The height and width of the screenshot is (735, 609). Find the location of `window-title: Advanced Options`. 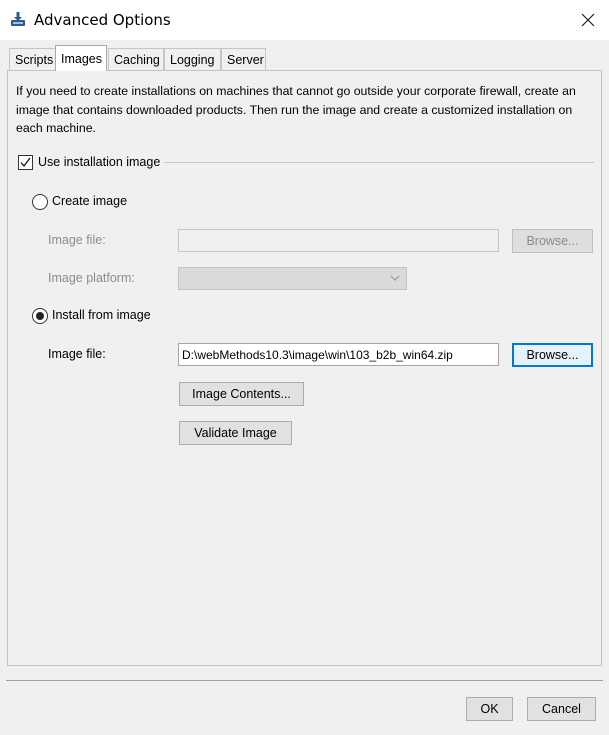

window-title: Advanced Options is located at coordinates (102, 20).